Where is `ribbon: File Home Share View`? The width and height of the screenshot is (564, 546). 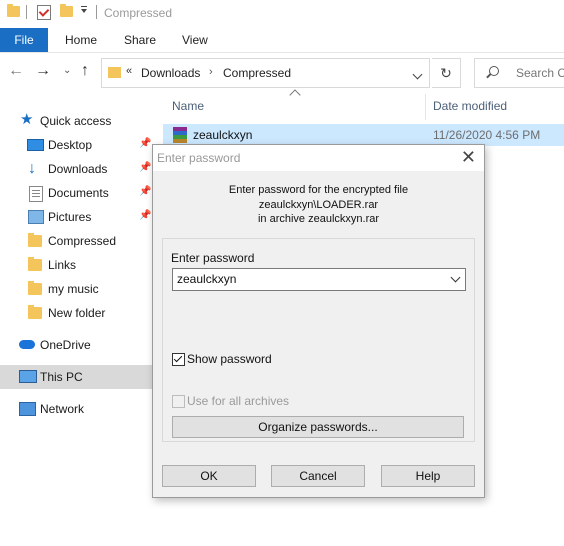
ribbon: File Home Share View is located at coordinates (282, 40).